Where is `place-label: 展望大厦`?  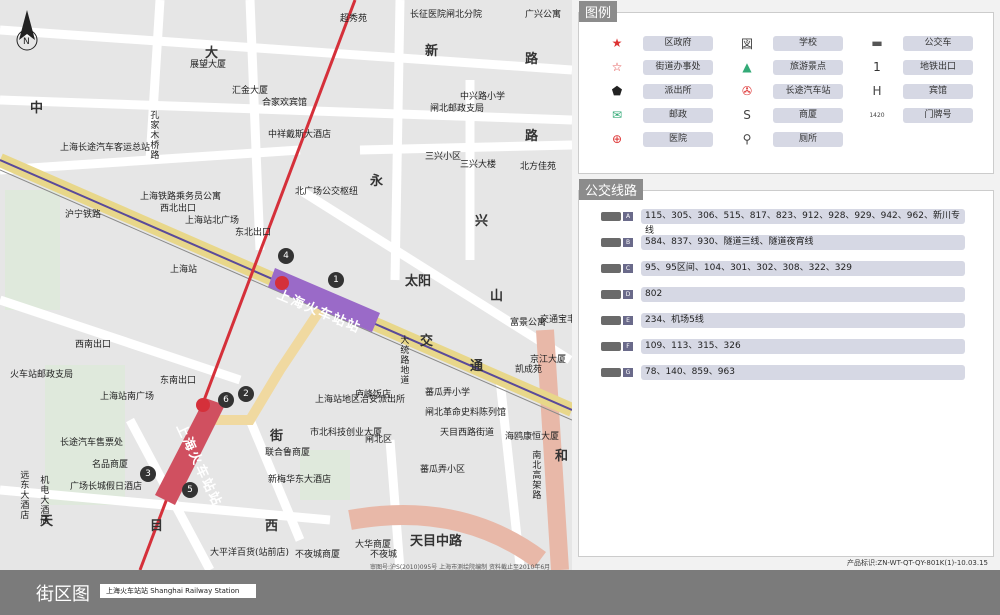 place-label: 展望大厦 is located at coordinates (208, 65).